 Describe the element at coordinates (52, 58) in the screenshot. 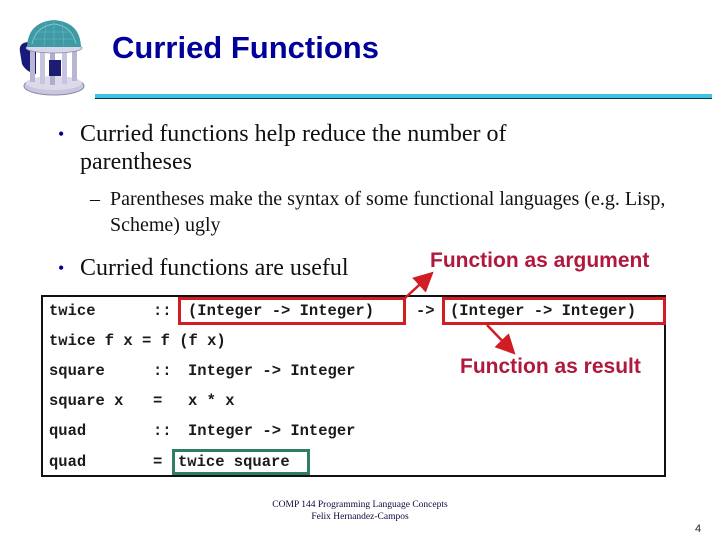

I see `old-well-logo-icon` at that location.